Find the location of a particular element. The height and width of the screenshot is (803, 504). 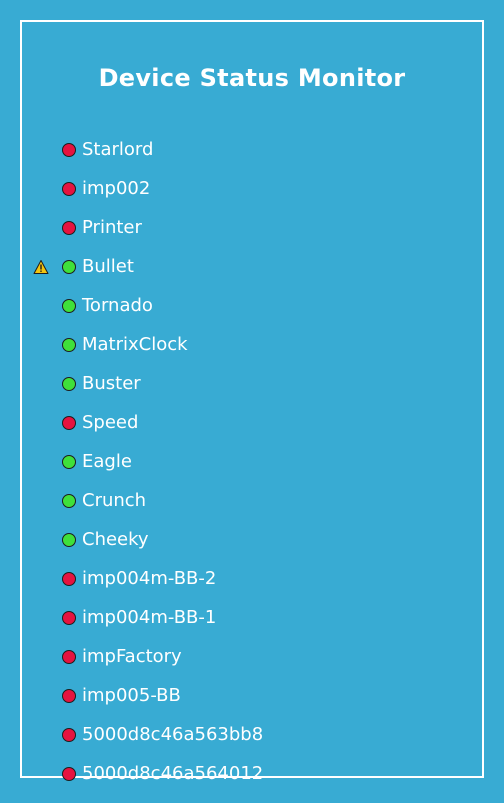

device-row-starlord: Starlord is located at coordinates (252, 149).